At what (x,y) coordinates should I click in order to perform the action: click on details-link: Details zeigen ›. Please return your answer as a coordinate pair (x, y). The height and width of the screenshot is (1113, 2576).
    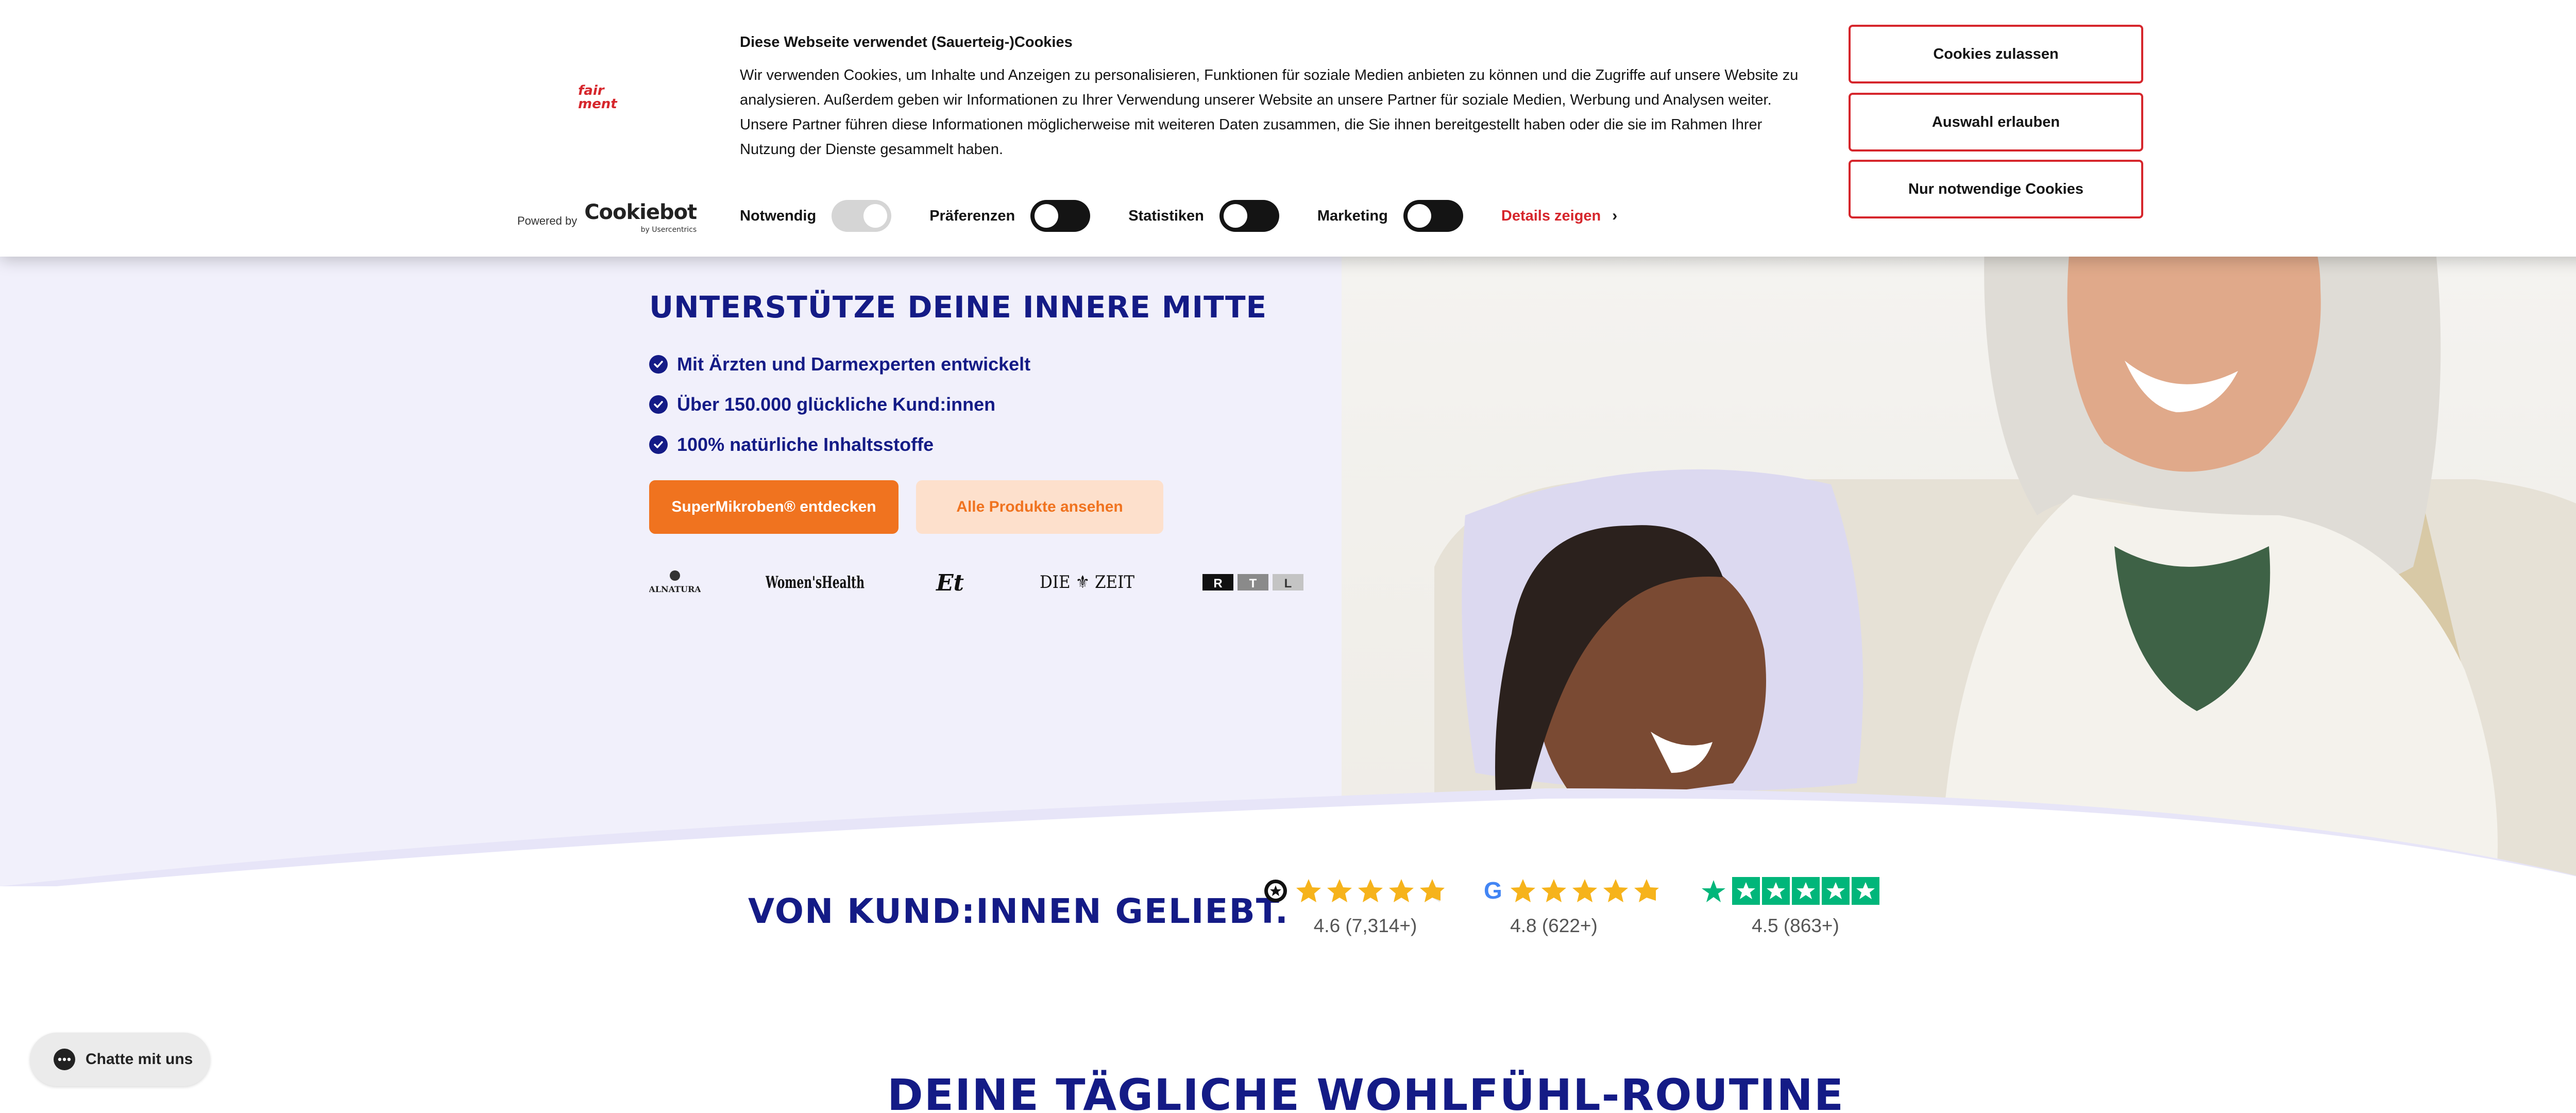
    Looking at the image, I should click on (1559, 216).